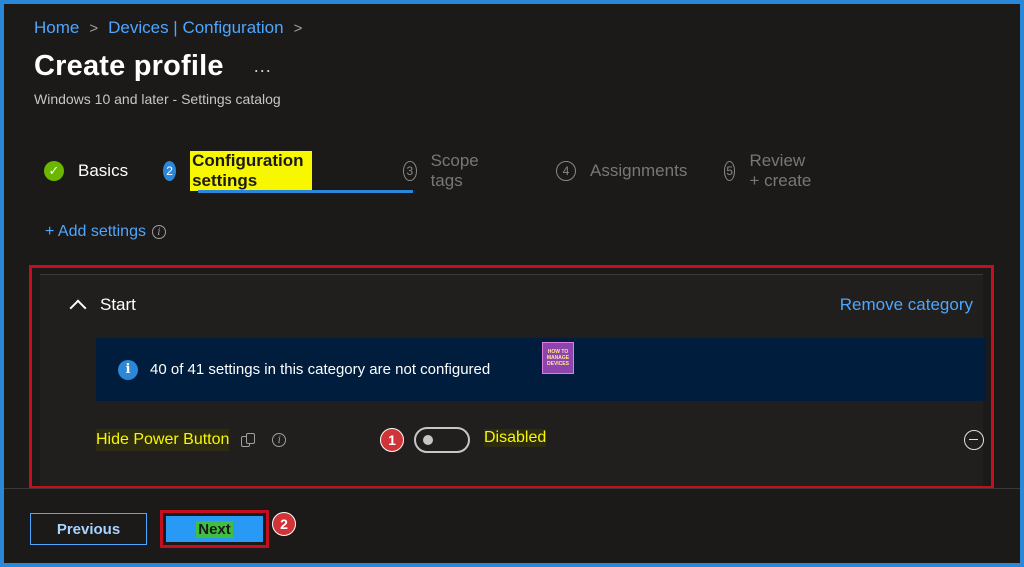 This screenshot has width=1024, height=567. What do you see at coordinates (780, 170) in the screenshot?
I see `tab-label: Review + create` at bounding box center [780, 170].